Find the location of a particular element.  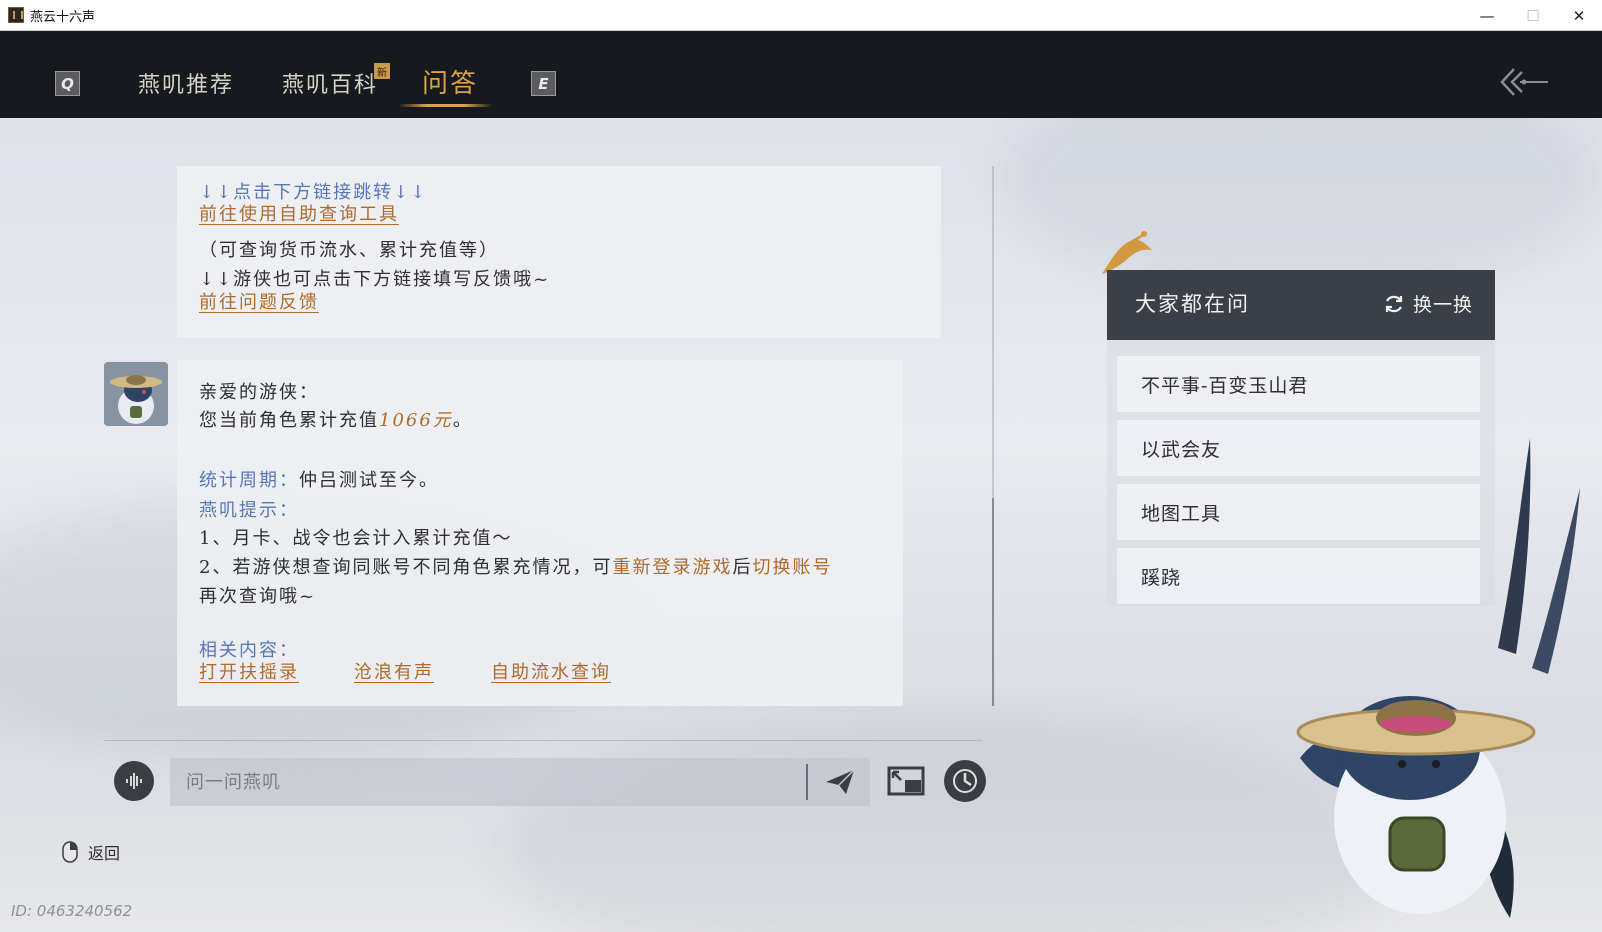

new-badge: 新 is located at coordinates (382, 71).